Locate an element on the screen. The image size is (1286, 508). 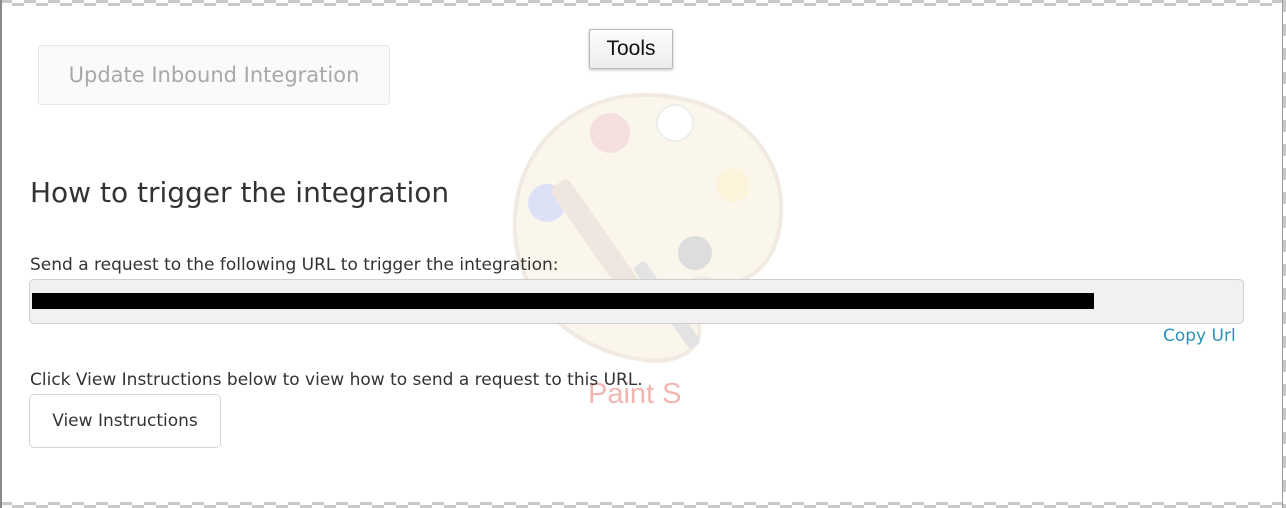
view-instructions-button: View Instructions is located at coordinates (125, 421).